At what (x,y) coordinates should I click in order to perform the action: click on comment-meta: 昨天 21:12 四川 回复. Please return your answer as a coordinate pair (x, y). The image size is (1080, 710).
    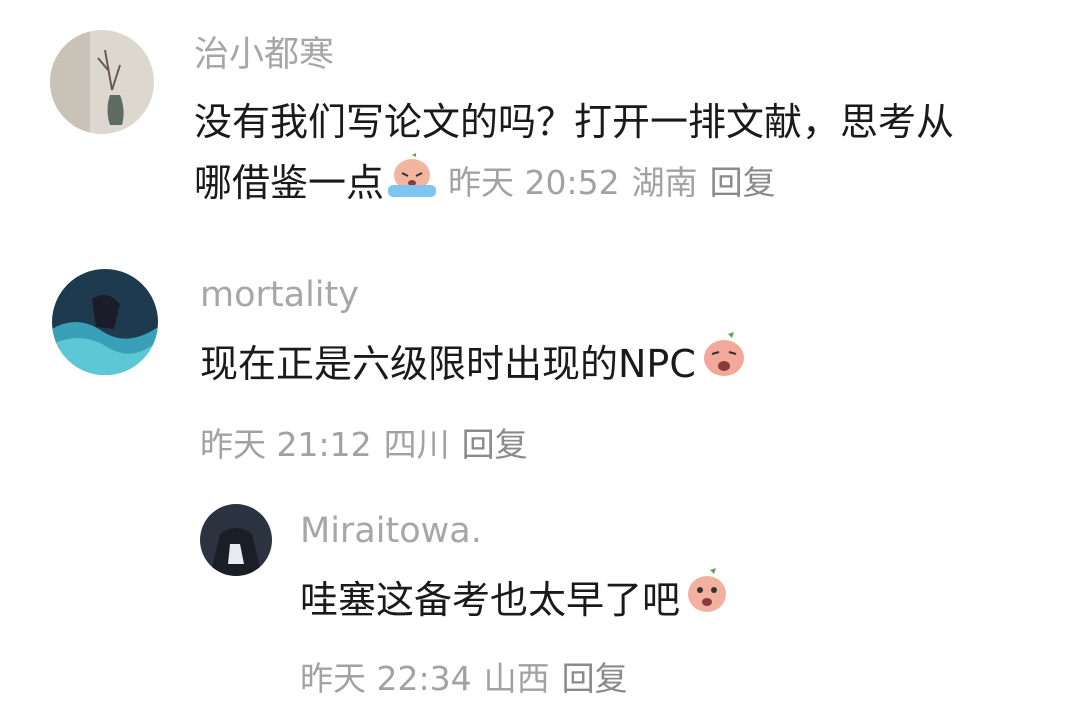
    Looking at the image, I should click on (370, 442).